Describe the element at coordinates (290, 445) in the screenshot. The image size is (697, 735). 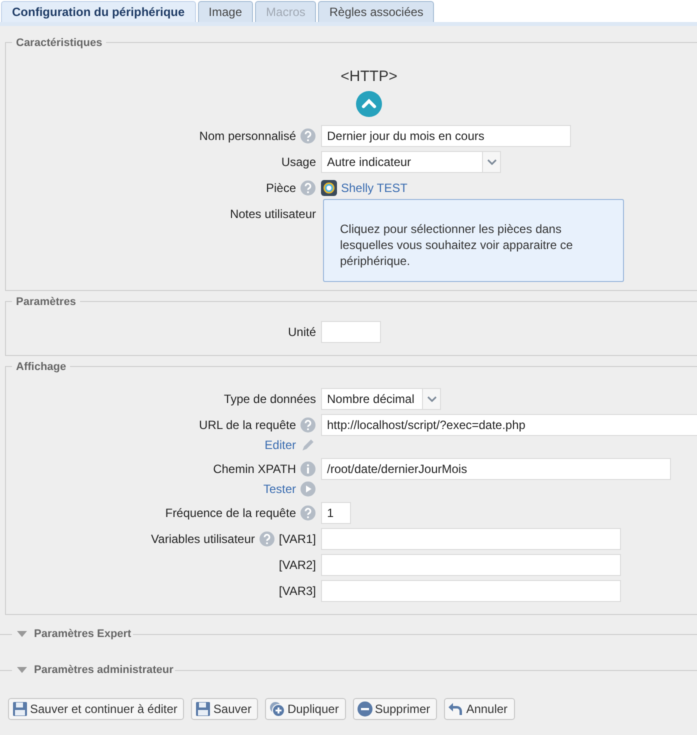
I see `field-link: Editer` at that location.